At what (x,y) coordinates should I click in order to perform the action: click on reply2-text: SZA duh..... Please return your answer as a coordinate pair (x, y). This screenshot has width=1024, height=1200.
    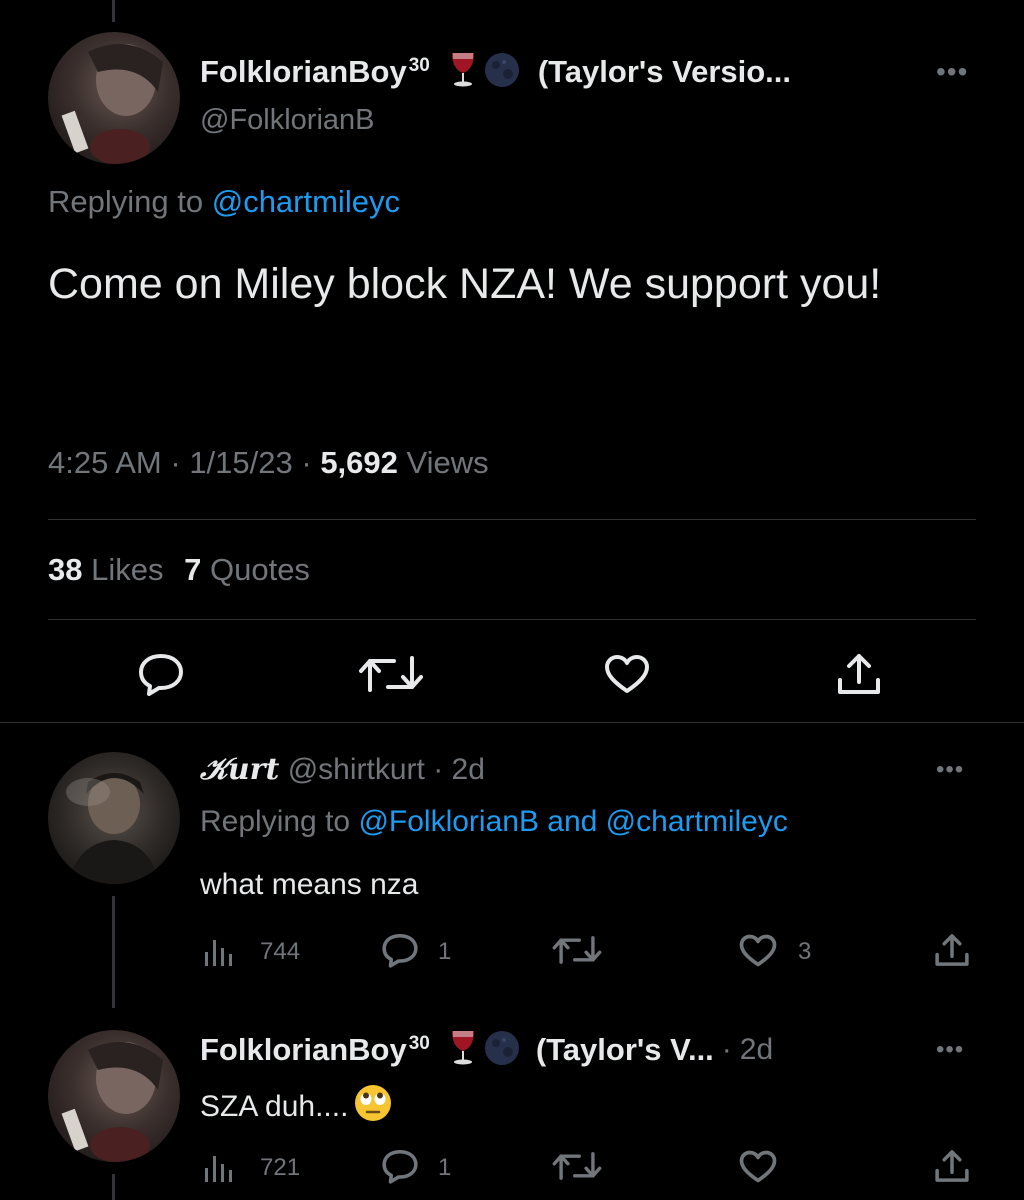
    Looking at the image, I should click on (274, 1106).